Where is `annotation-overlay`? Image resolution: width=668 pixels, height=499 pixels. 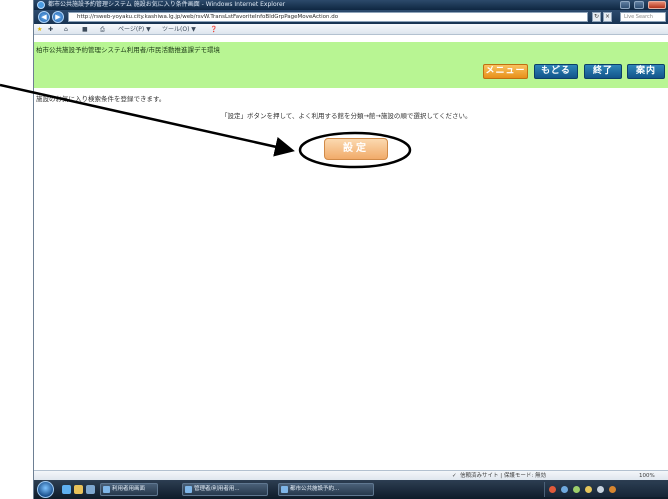 annotation-overlay is located at coordinates (206, 126).